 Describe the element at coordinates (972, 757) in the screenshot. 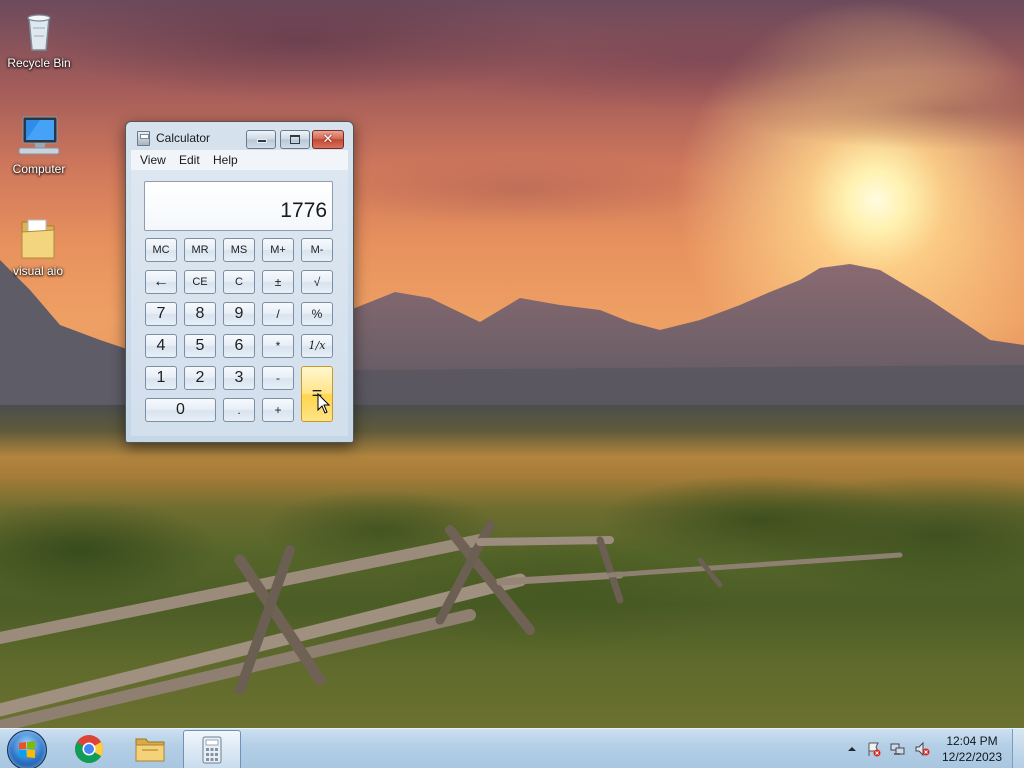

I see `clock-date: 12/22/2023` at that location.